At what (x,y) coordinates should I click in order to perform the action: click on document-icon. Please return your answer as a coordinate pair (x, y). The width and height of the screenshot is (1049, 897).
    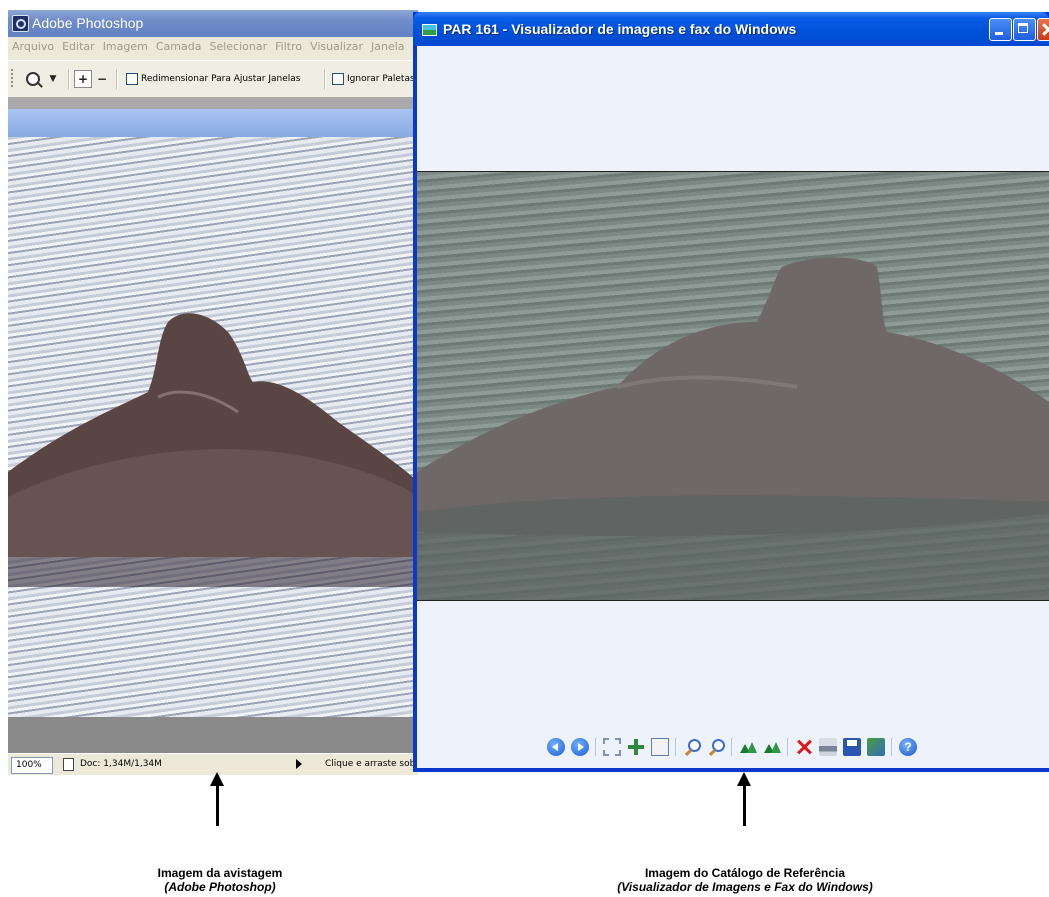
    Looking at the image, I should click on (68, 764).